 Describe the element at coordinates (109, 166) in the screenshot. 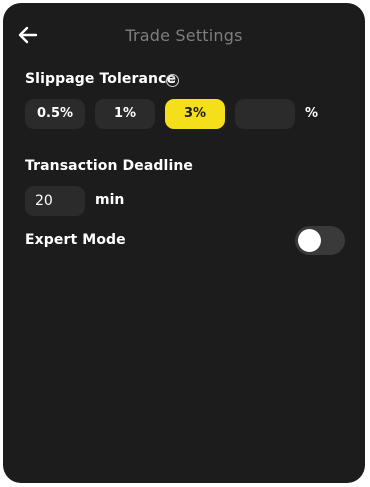

I see `transaction-deadline-label: Transaction Deadline` at that location.